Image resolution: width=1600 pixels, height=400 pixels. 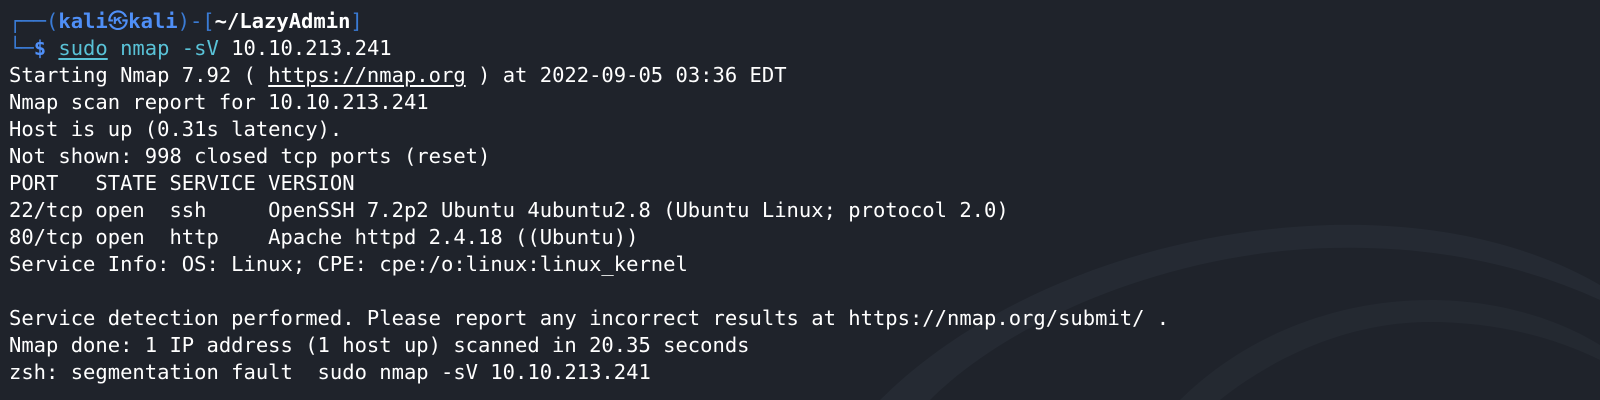 What do you see at coordinates (118, 21) in the screenshot?
I see `prompt-at-symbol: ㉿` at bounding box center [118, 21].